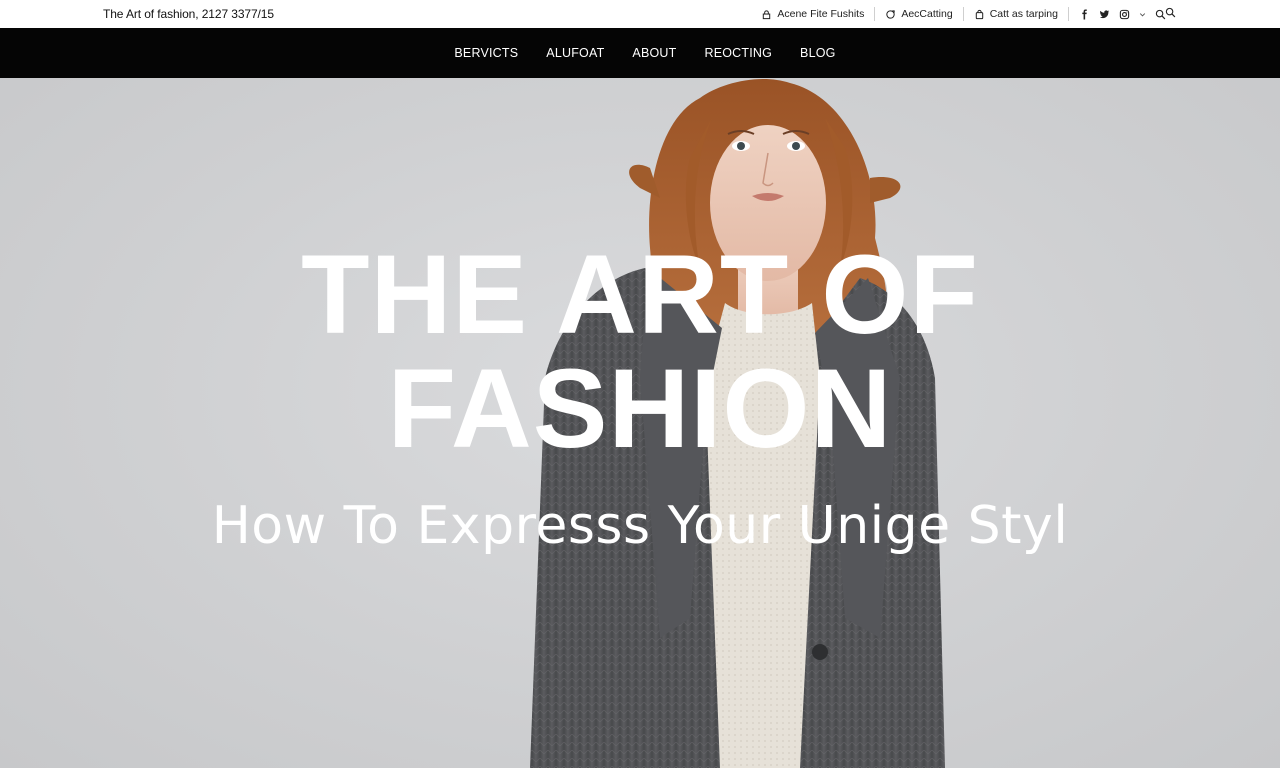 Image resolution: width=1280 pixels, height=768 pixels. I want to click on site-info-text: The Art of fashion, 2127 3377/15, so click(188, 14).